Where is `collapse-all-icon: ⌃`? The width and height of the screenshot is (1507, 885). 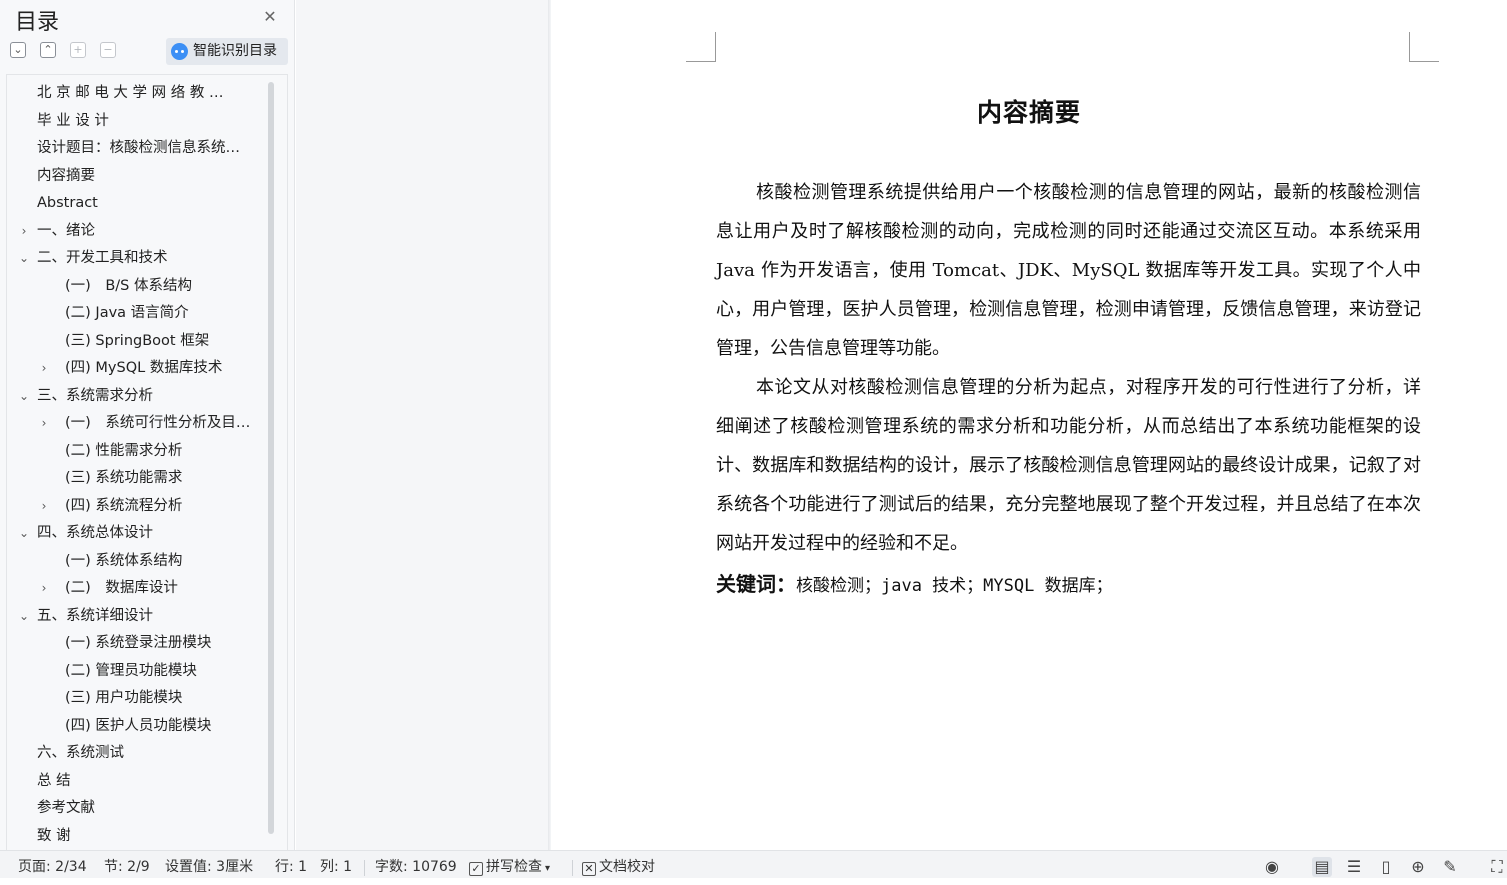
collapse-all-icon: ⌃ is located at coordinates (48, 50).